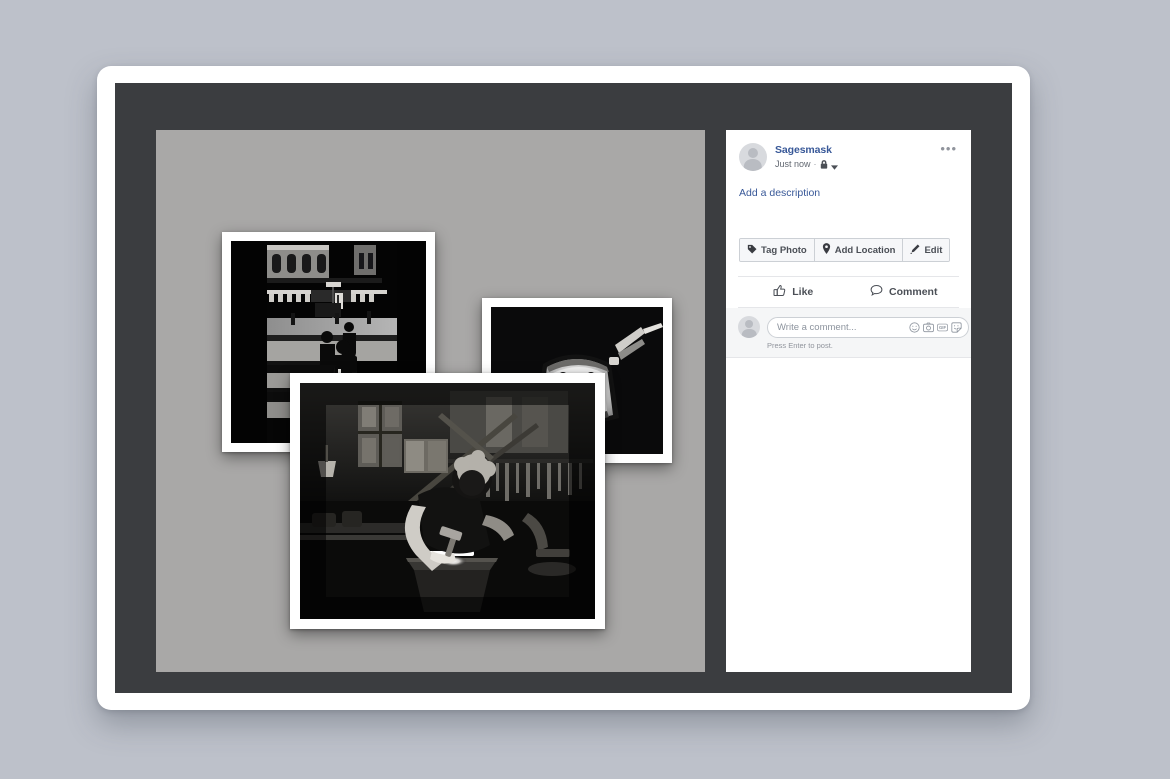 The height and width of the screenshot is (779, 1170). I want to click on edit-button: Edit, so click(926, 250).